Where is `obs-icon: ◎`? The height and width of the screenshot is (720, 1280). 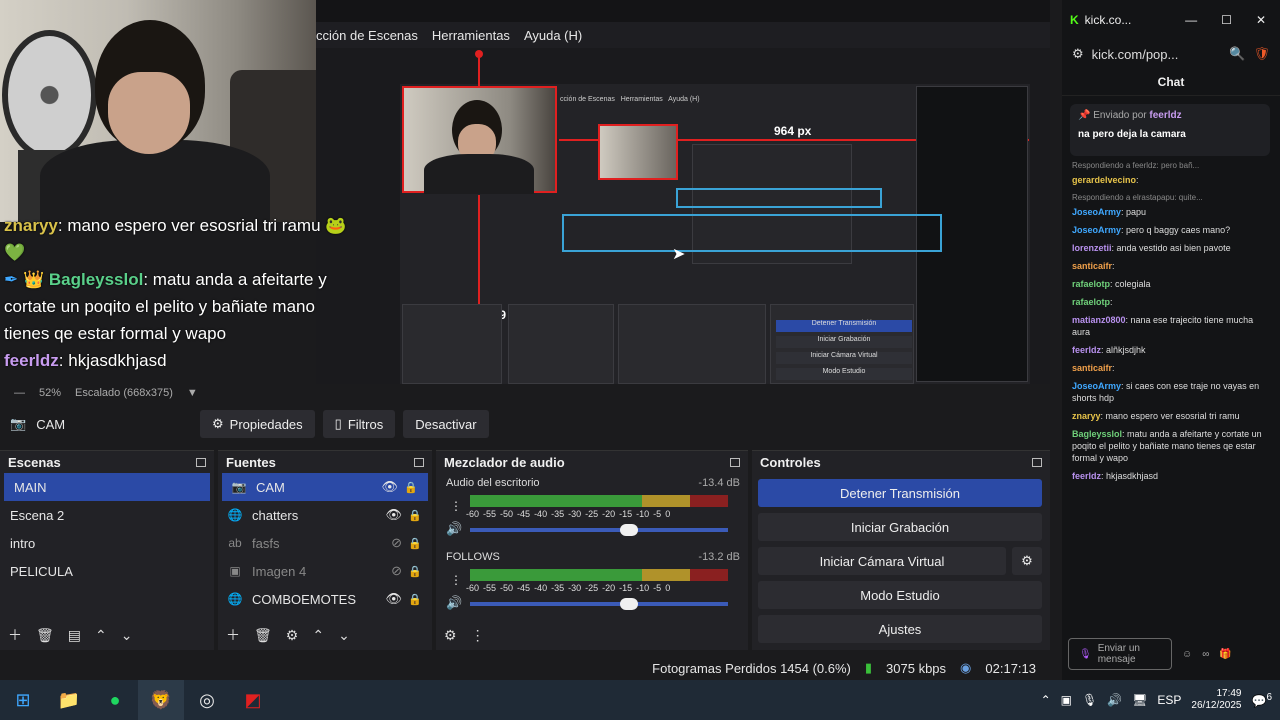
obs-icon: ◎ is located at coordinates (207, 700).